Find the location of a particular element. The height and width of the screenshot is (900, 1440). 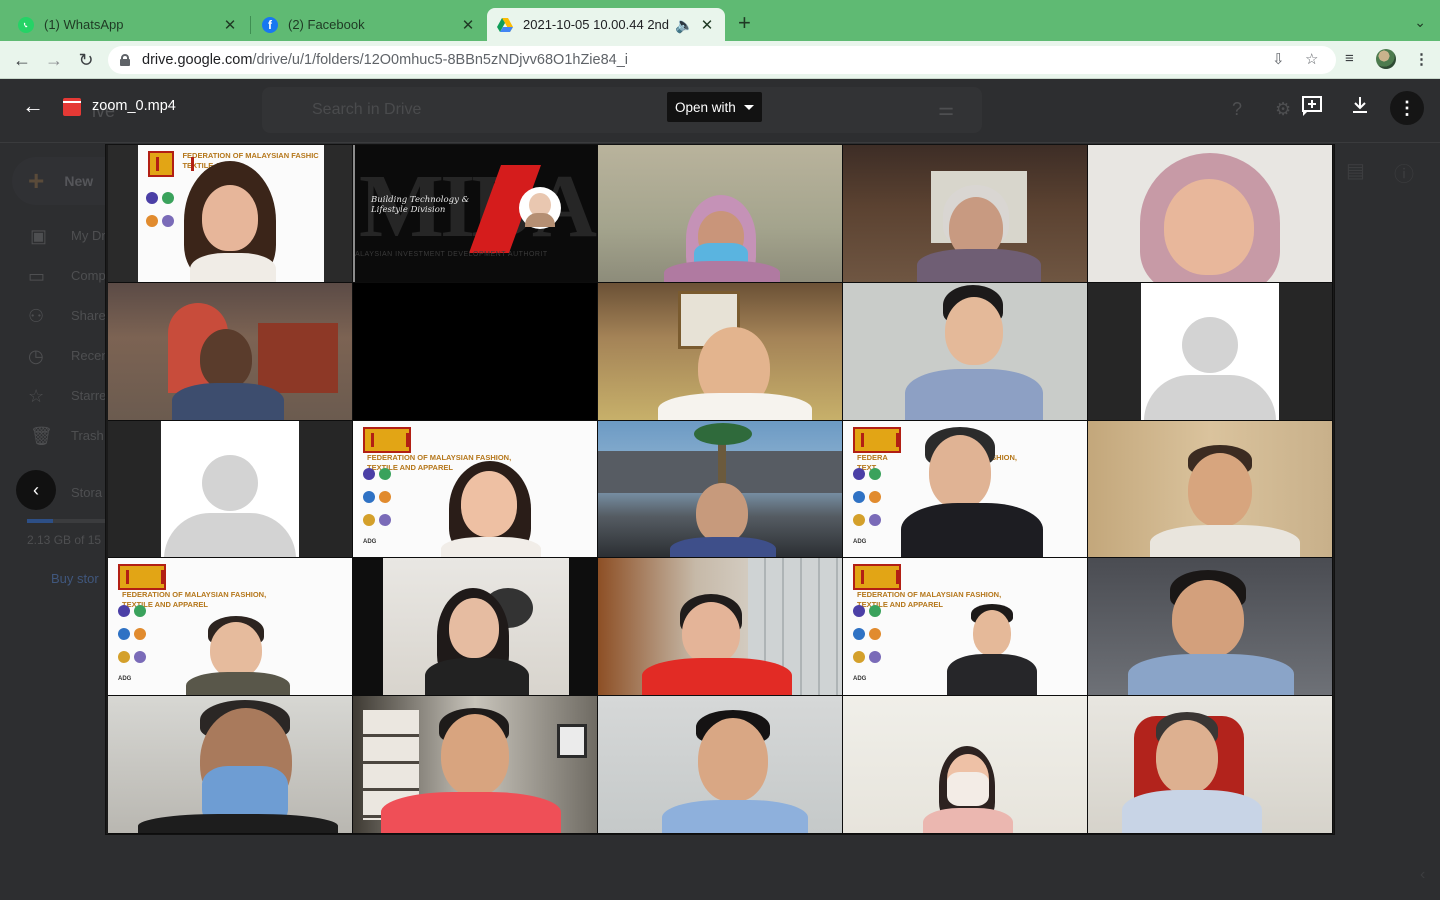

browser-menu-icon: ⋮ is located at coordinates (1421, 59).